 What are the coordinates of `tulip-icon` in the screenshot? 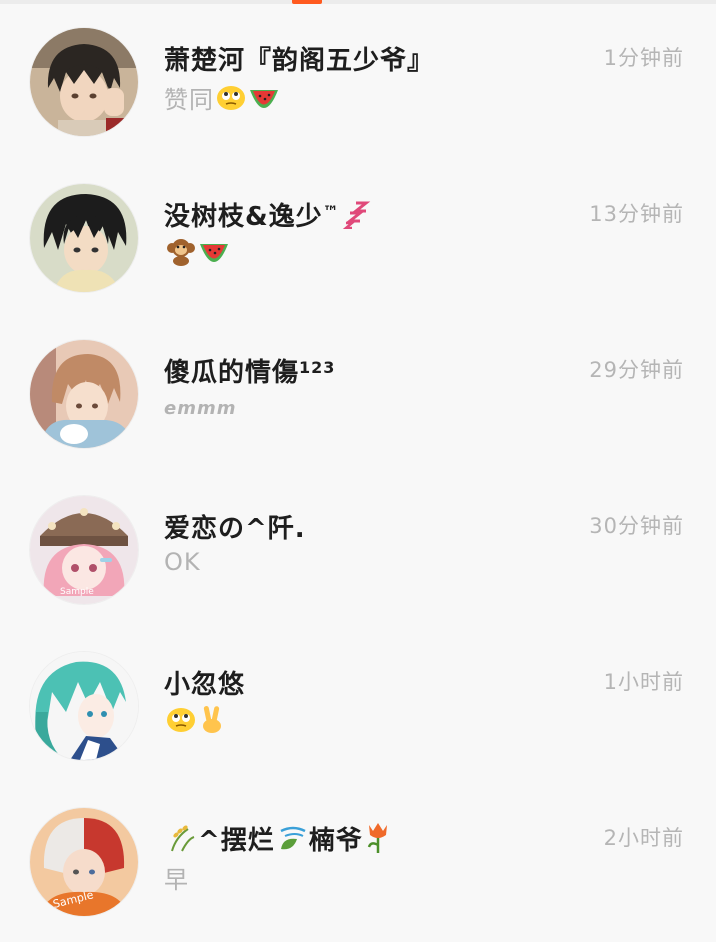 It's located at (378, 840).